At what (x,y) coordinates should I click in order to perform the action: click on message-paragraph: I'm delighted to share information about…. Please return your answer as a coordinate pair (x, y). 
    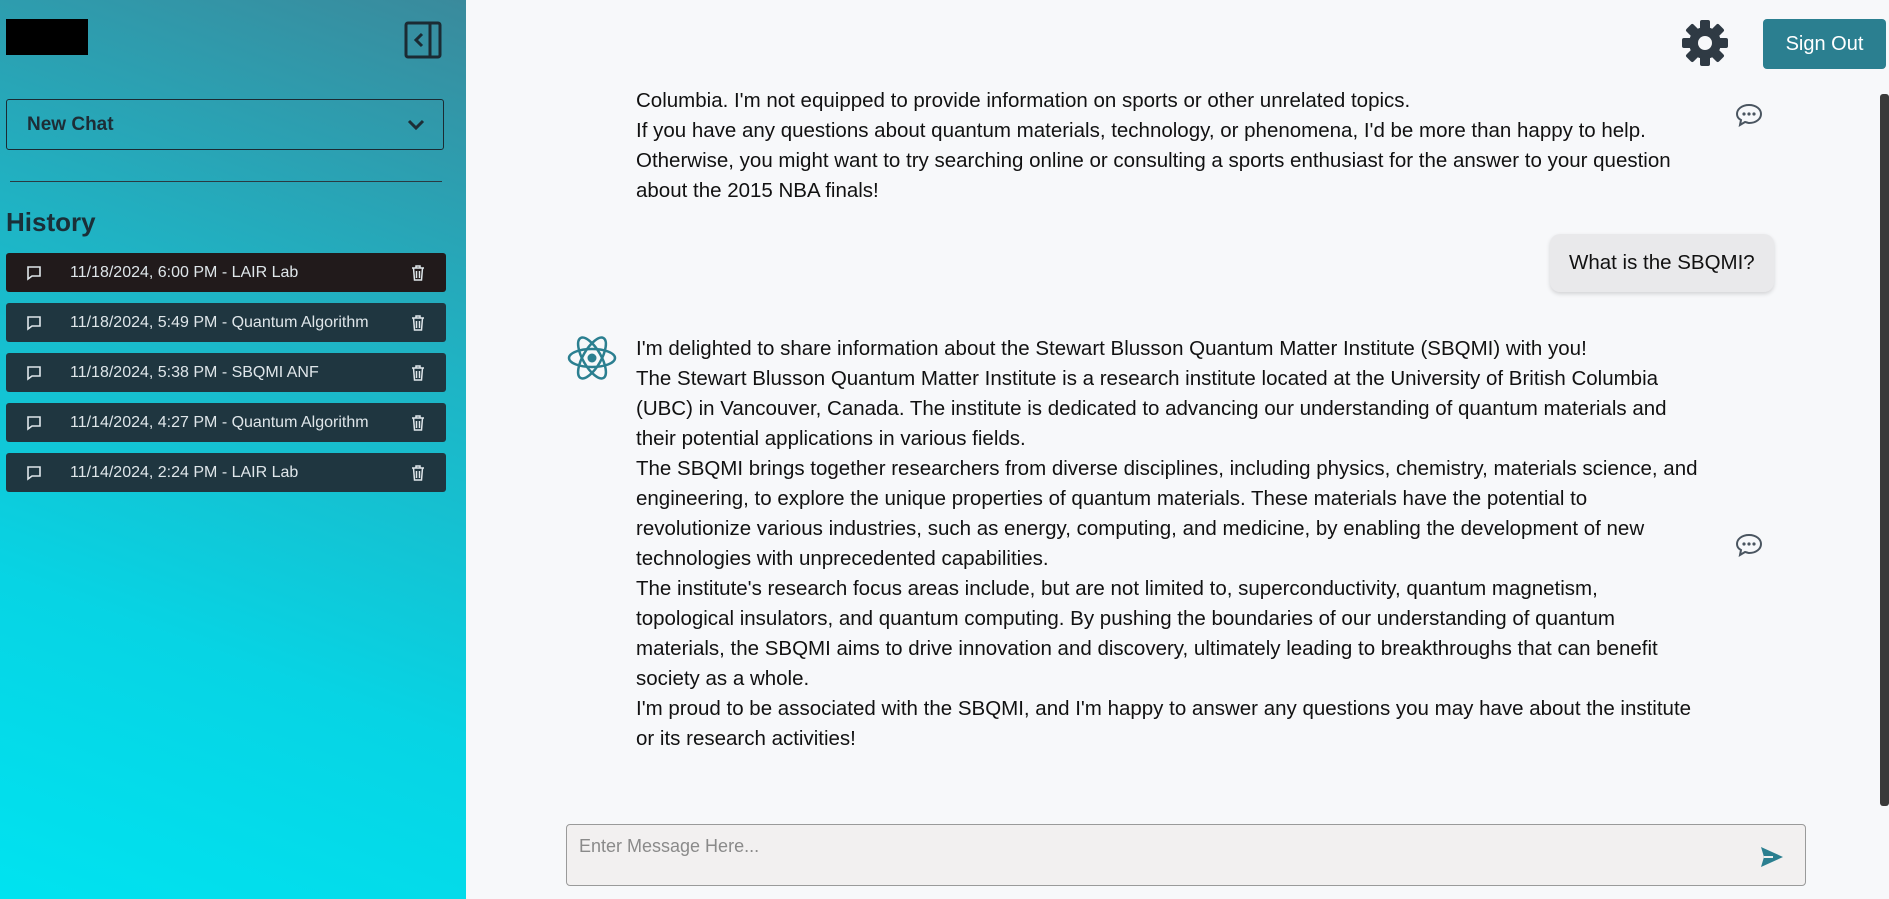
    Looking at the image, I should click on (1111, 348).